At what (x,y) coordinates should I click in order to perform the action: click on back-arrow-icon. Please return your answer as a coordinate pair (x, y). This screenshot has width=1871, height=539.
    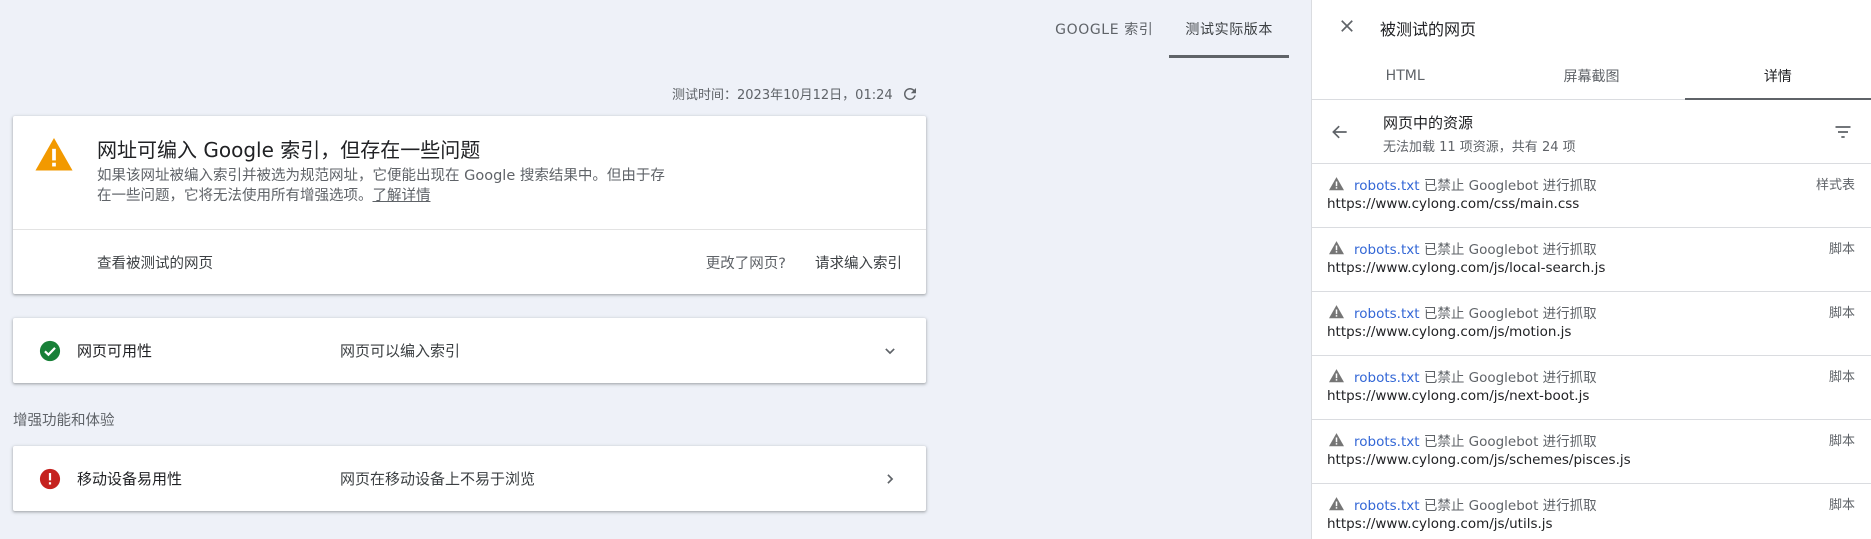
    Looking at the image, I should click on (1340, 132).